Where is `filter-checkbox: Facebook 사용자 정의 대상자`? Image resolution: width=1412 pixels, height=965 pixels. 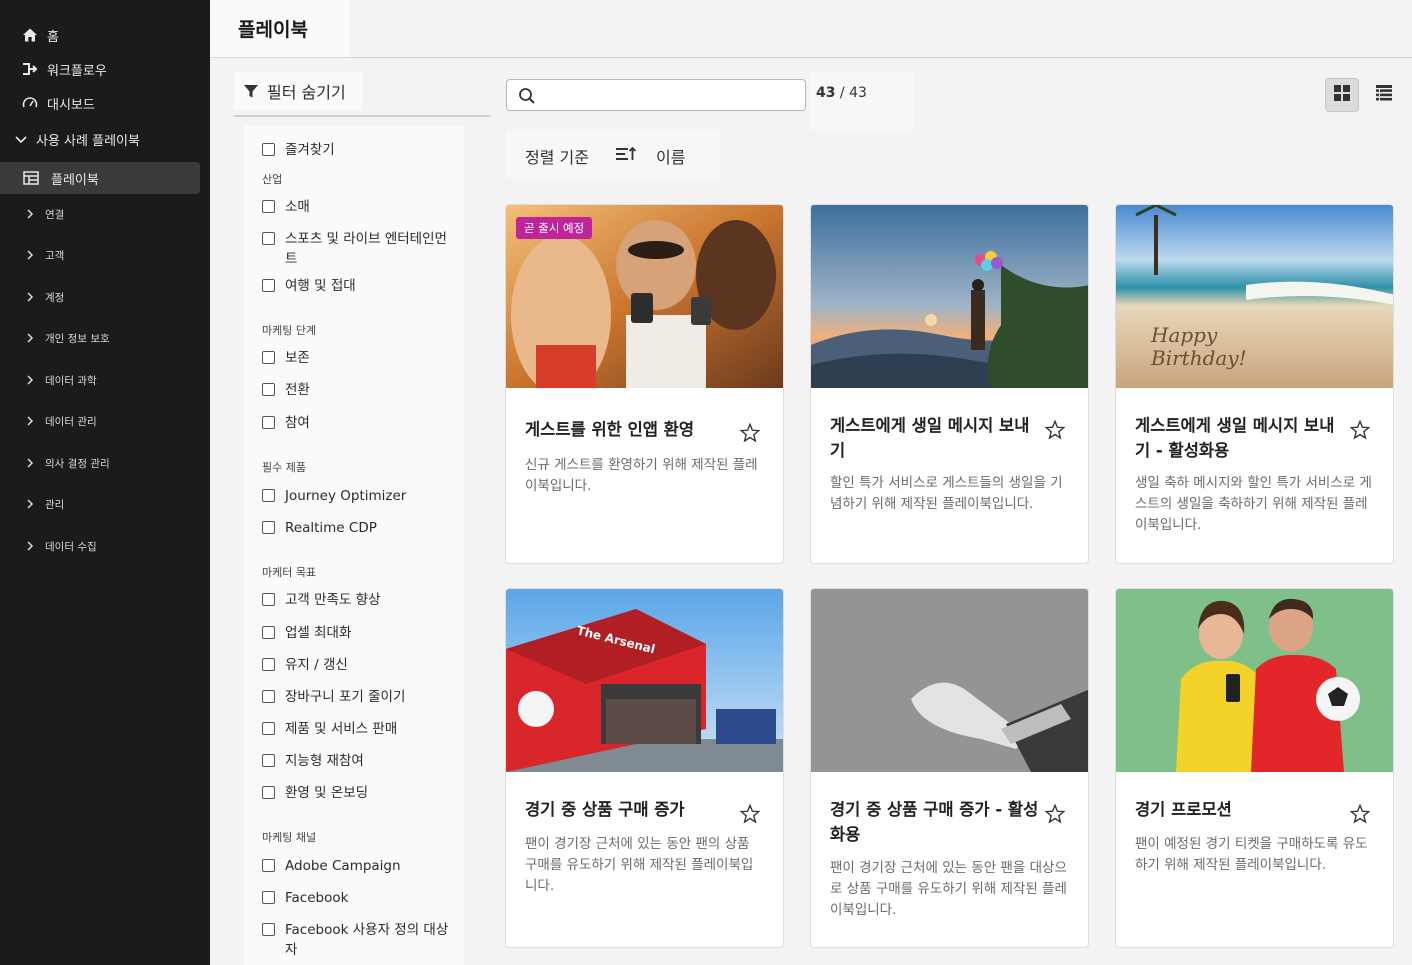
filter-checkbox: Facebook 사용자 정의 대상자 is located at coordinates (356, 940).